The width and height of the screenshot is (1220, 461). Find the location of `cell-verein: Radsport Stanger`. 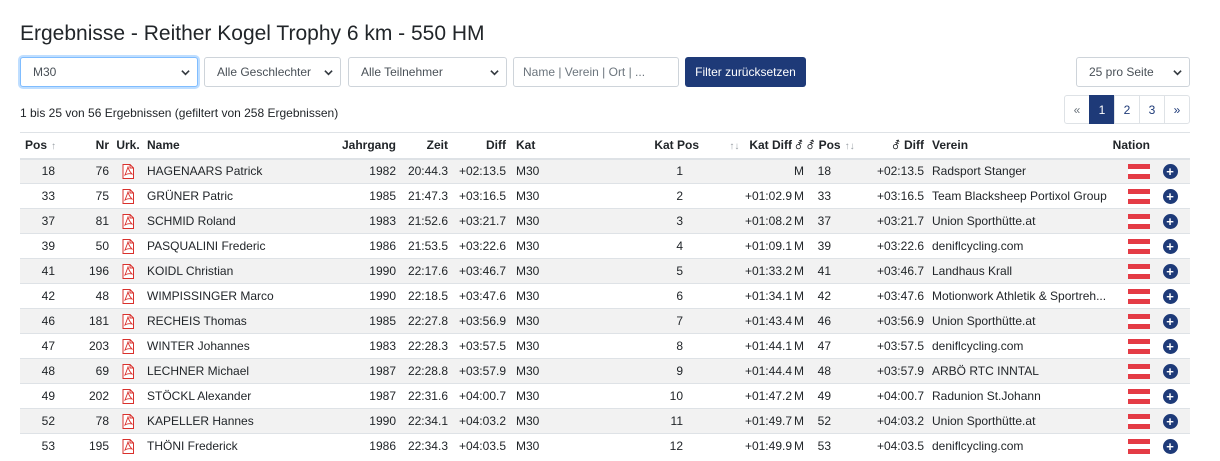

cell-verein: Radsport Stanger is located at coordinates (1017, 171).